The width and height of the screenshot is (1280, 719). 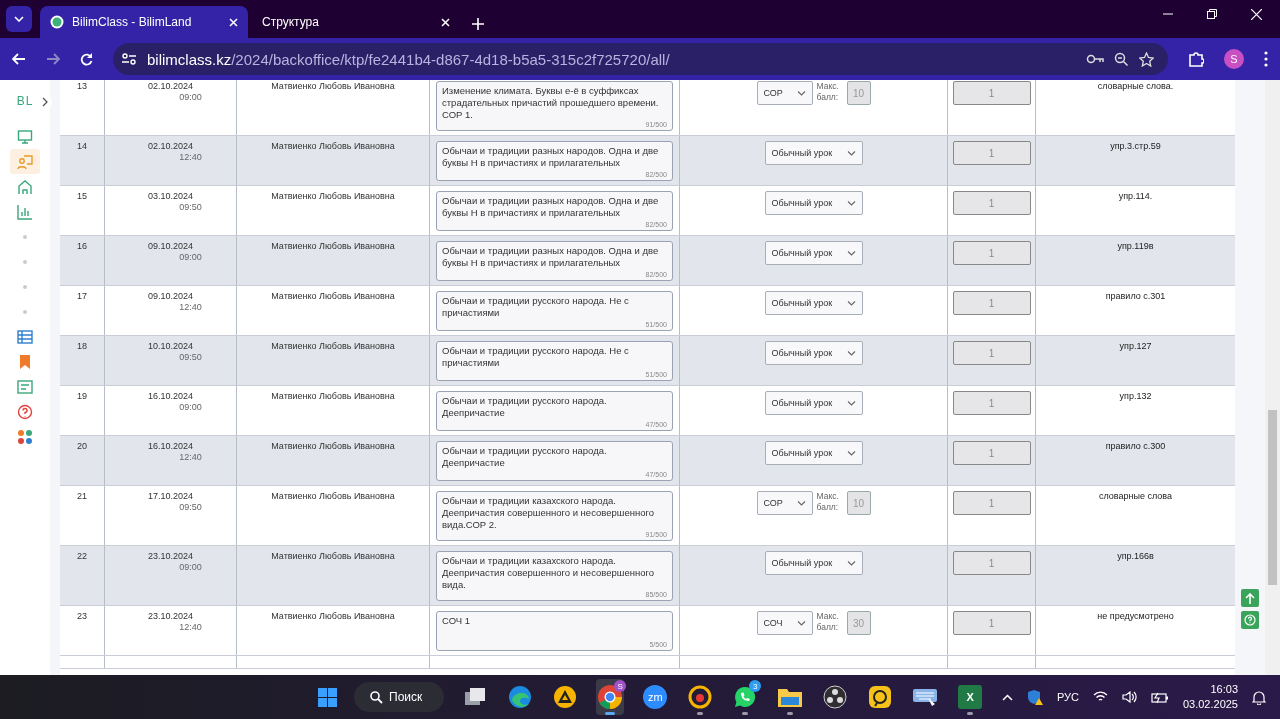 I want to click on row-number: 14, so click(x=82, y=160).